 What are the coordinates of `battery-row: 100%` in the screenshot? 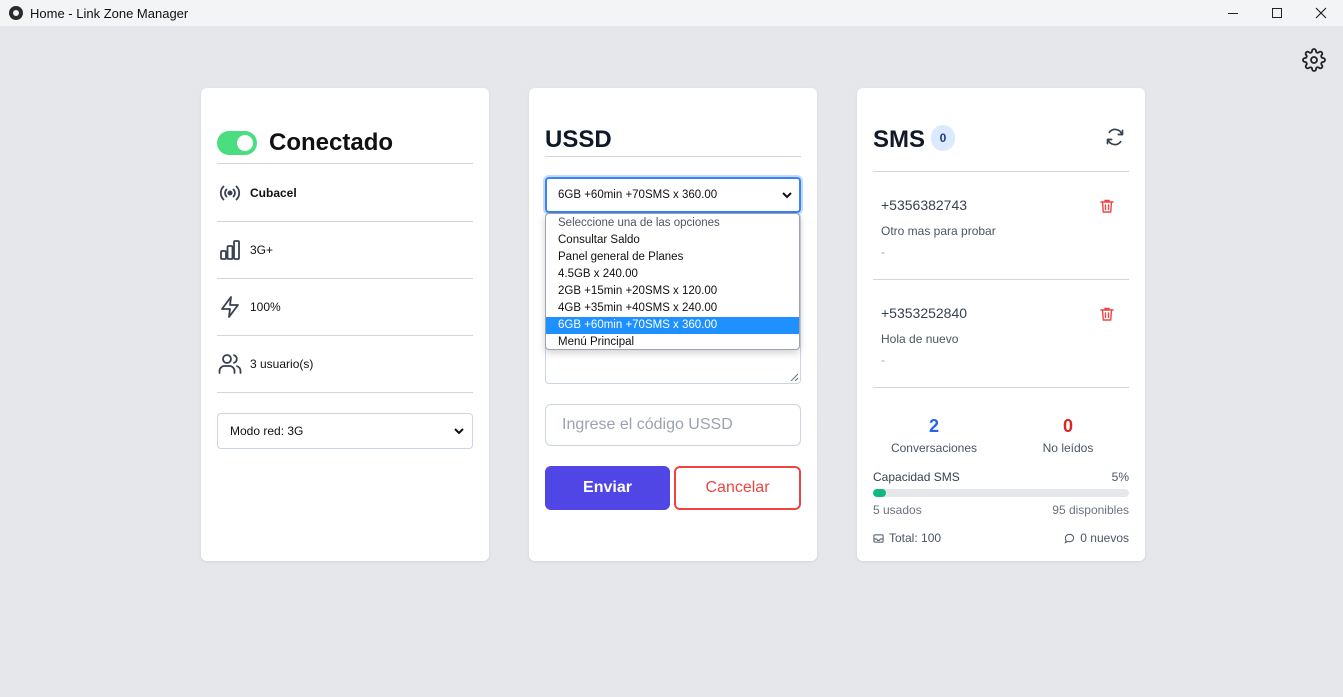 It's located at (345, 307).